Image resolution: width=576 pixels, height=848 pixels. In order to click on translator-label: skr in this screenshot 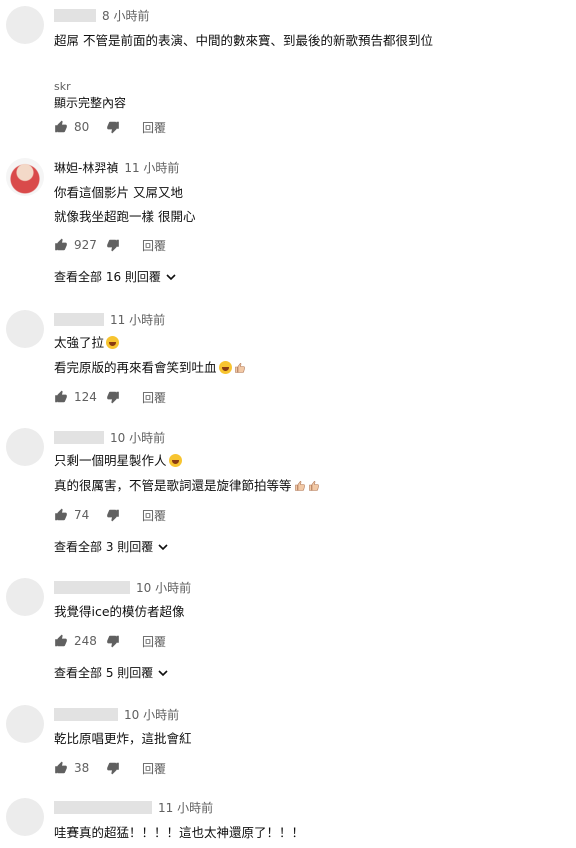, I will do `click(62, 86)`.